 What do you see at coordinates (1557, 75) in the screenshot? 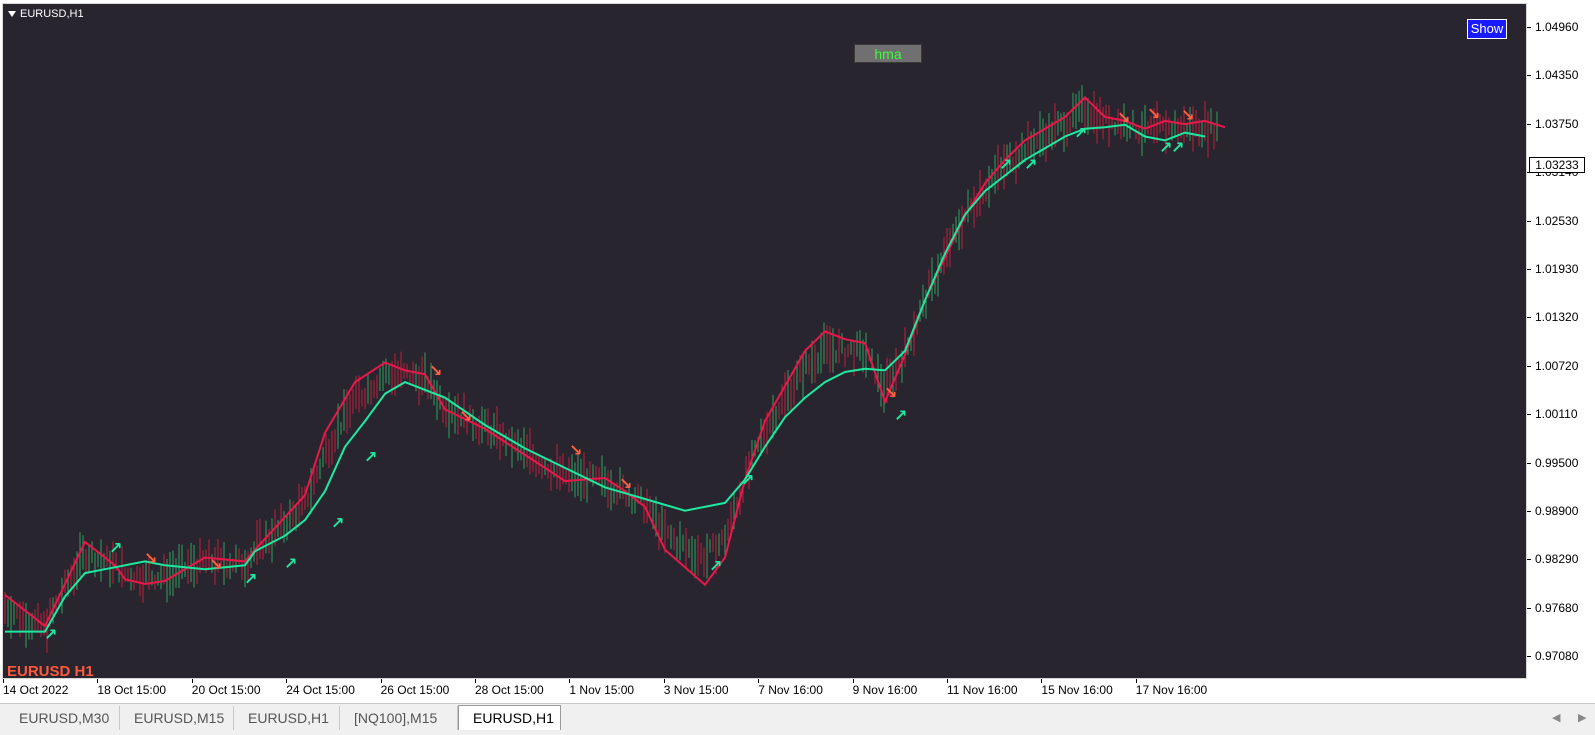
I see `price-label: 1.04350` at bounding box center [1557, 75].